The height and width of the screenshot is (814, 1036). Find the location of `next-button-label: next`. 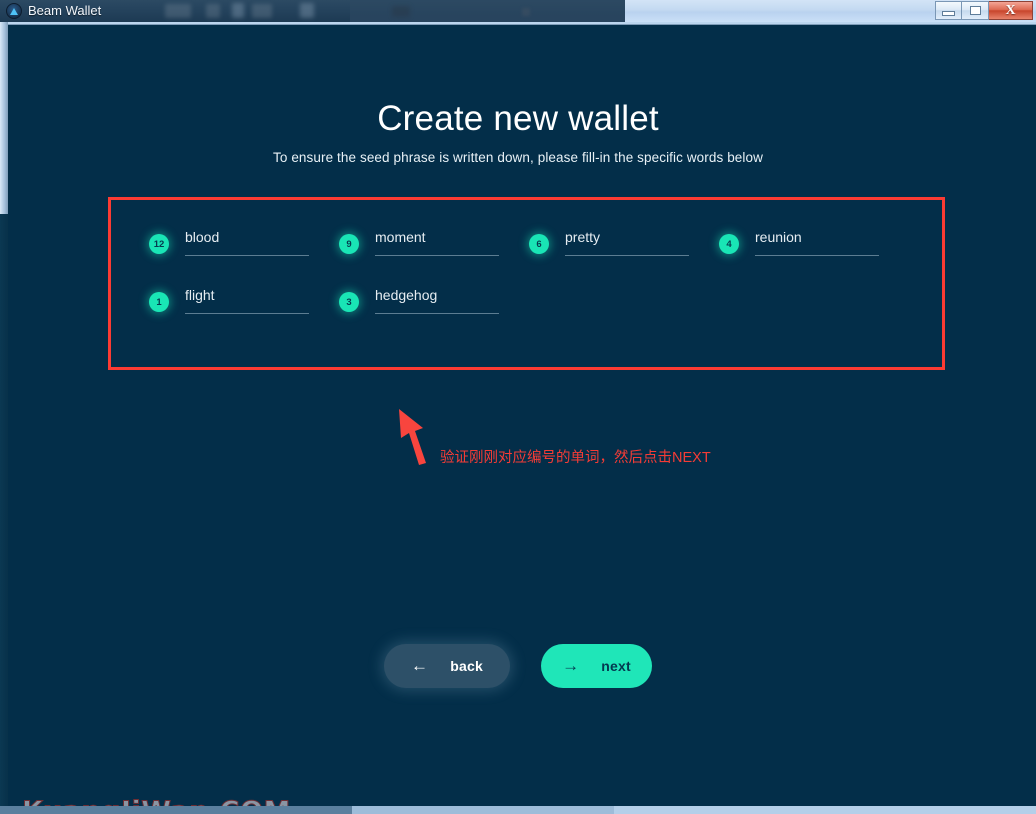

next-button-label: next is located at coordinates (616, 666).